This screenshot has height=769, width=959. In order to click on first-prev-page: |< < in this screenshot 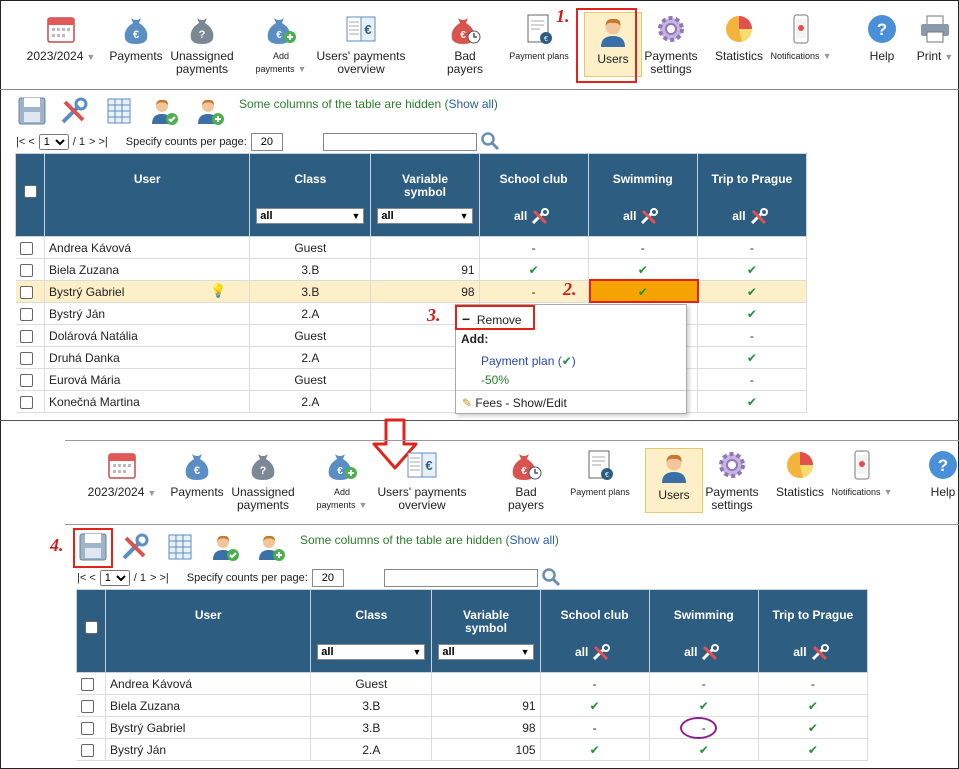, I will do `click(86, 578)`.